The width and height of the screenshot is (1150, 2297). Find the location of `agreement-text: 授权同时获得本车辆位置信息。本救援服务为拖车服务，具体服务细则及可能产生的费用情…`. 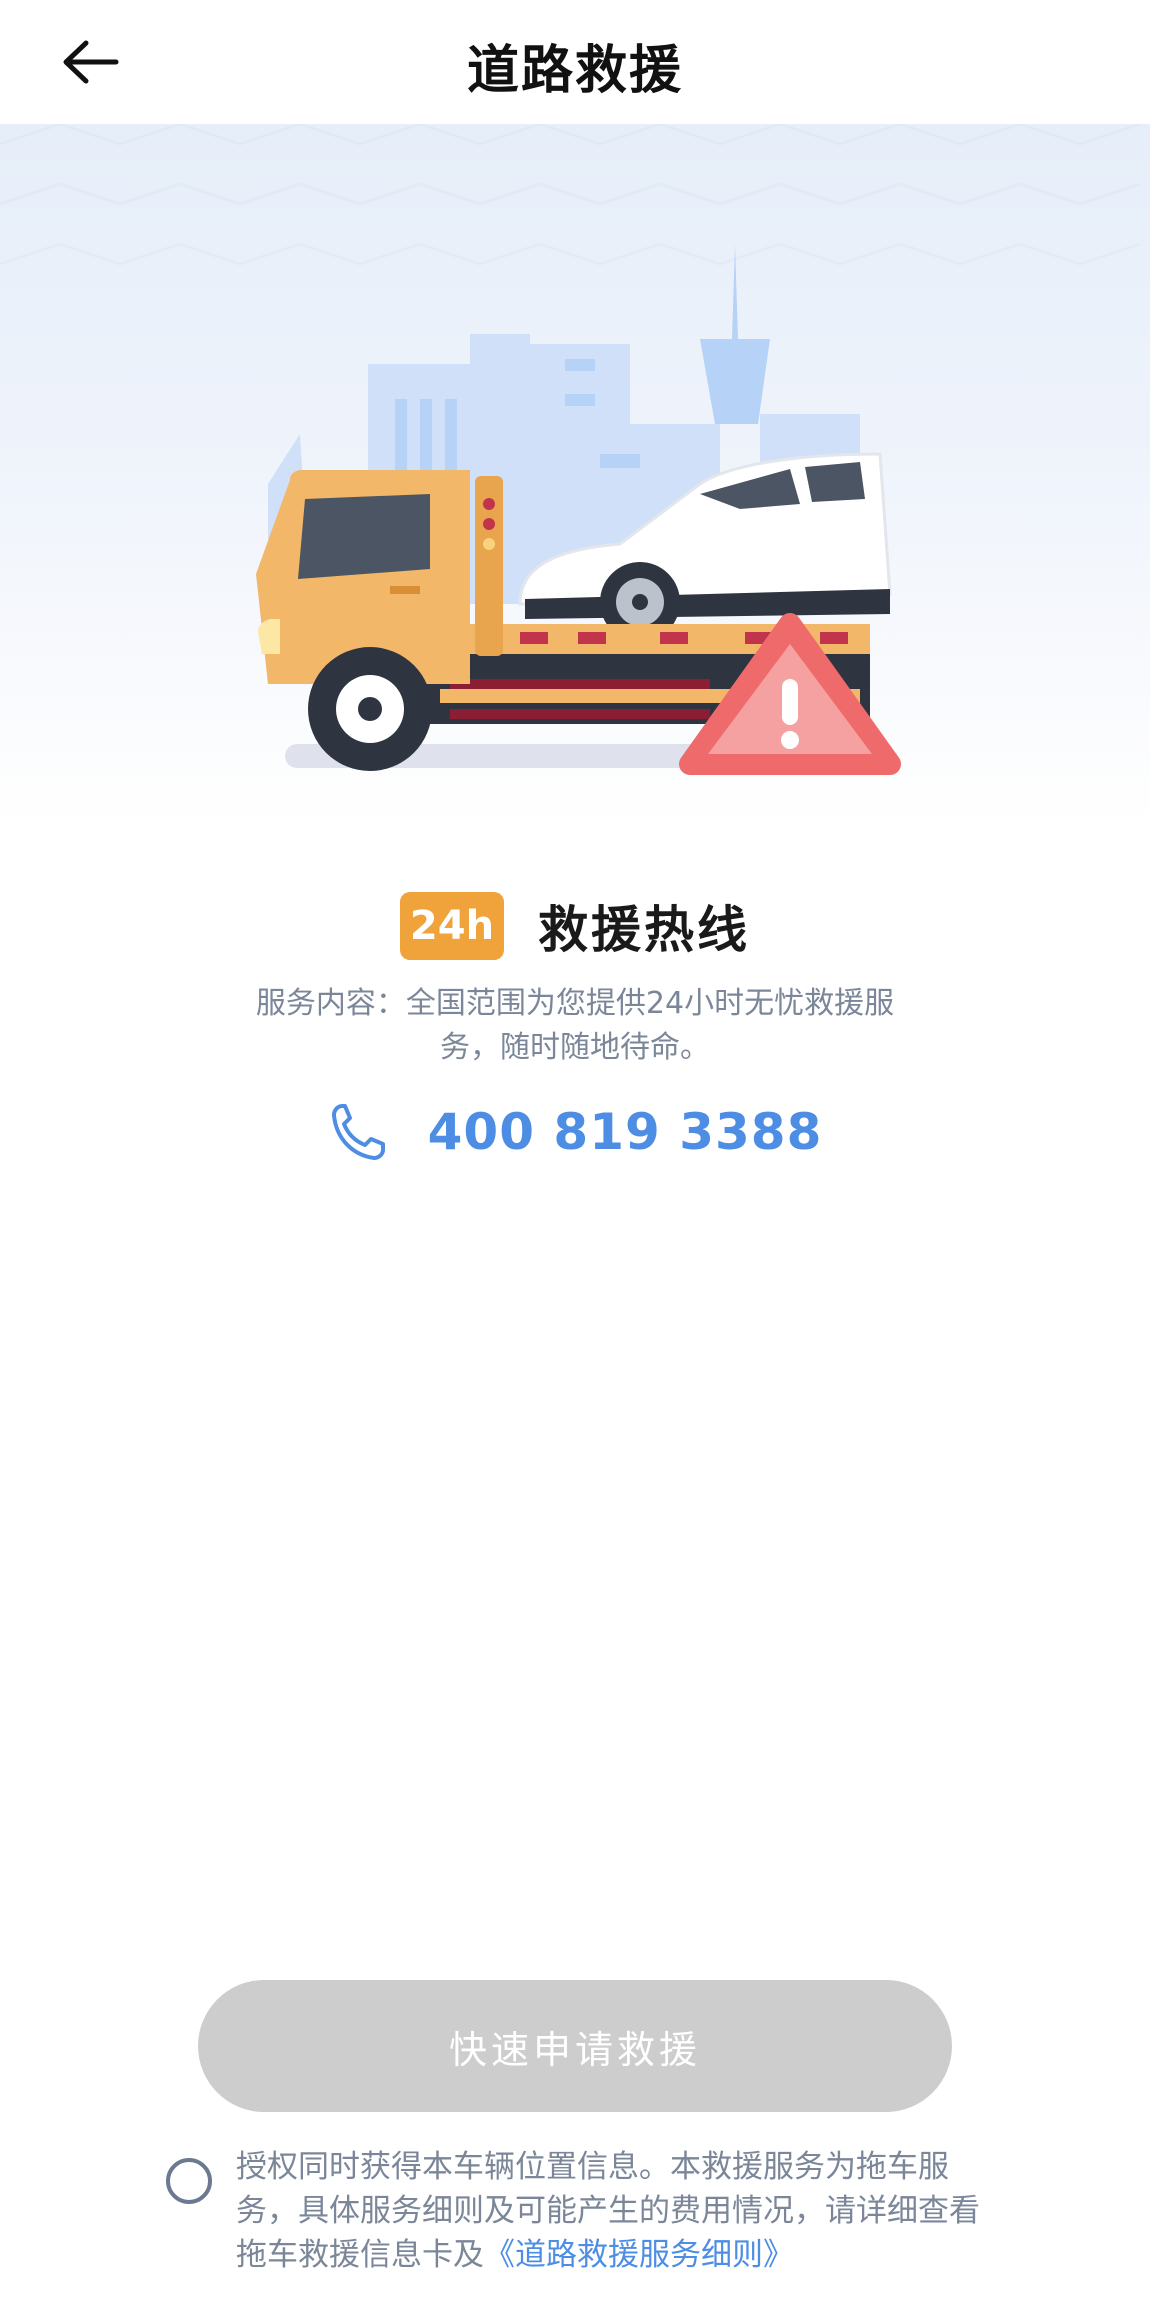

agreement-text: 授权同时获得本车辆位置信息。本救援服务为拖车服务，具体服务细则及可能产生的费用情… is located at coordinates (621, 2211).